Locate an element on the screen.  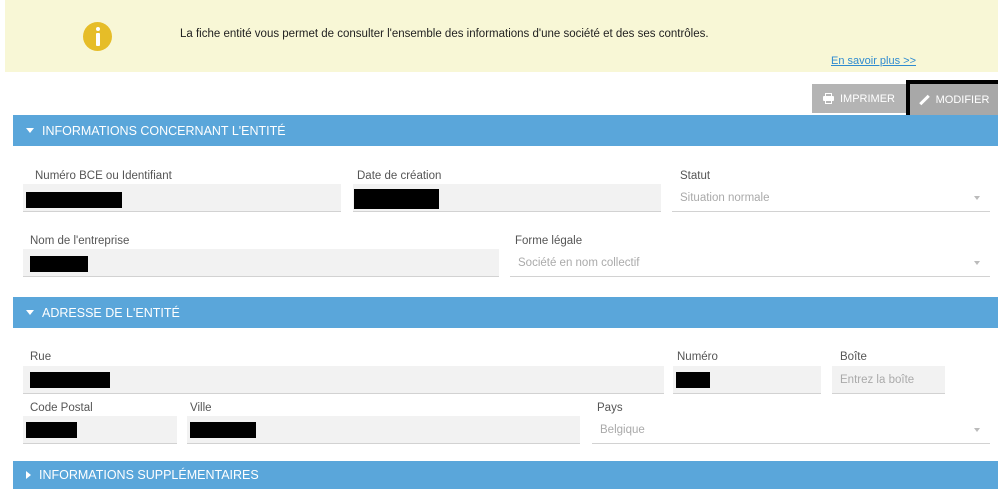
legal-form-select: Société en nom collectif is located at coordinates (750, 263).